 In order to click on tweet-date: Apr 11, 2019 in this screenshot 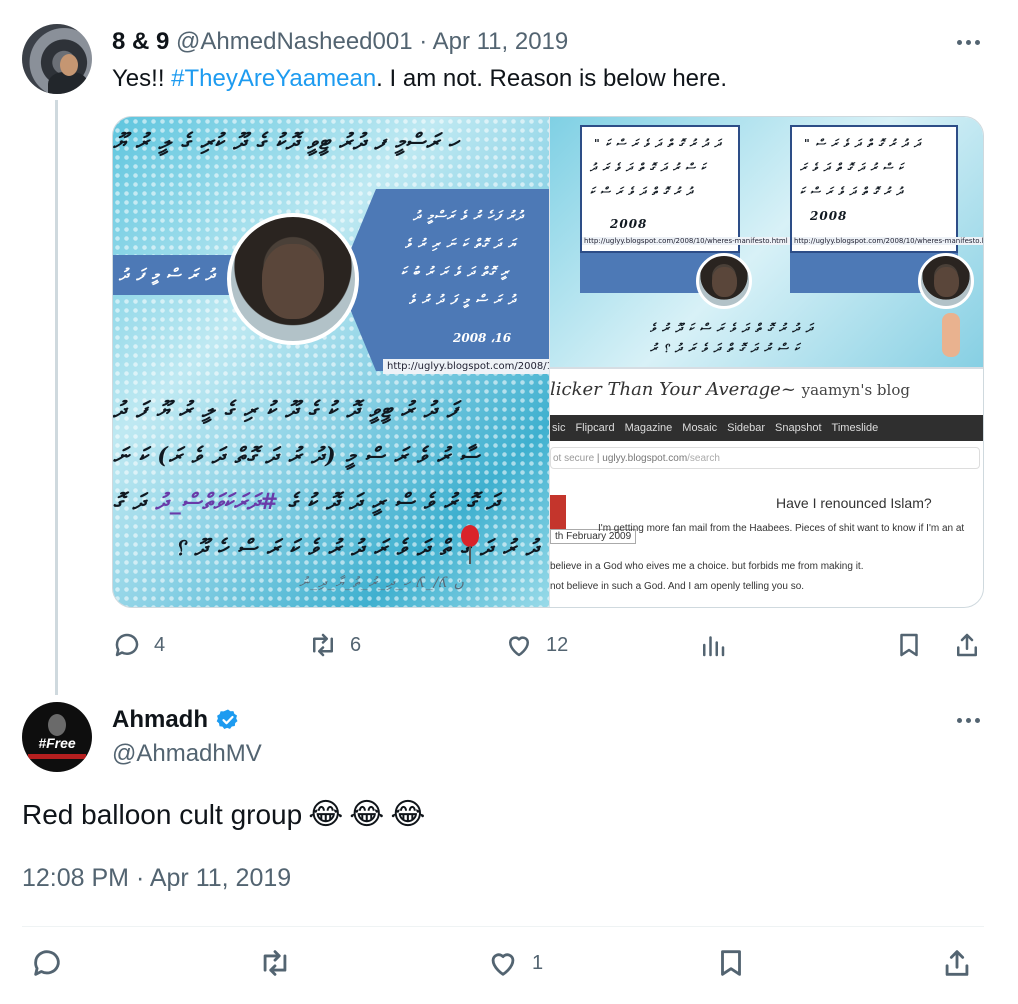, I will do `click(501, 41)`.